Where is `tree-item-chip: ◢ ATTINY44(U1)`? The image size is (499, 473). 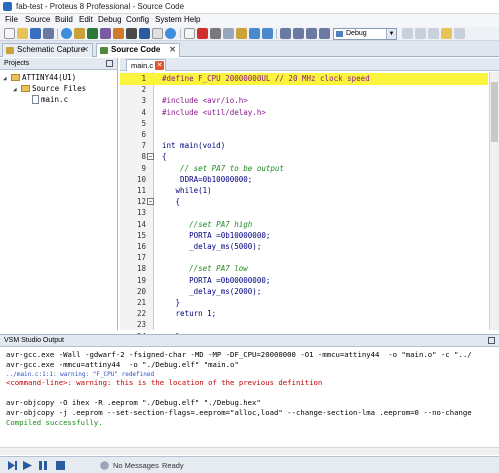 tree-item-chip: ◢ ATTINY44(U1) is located at coordinates (39, 77).